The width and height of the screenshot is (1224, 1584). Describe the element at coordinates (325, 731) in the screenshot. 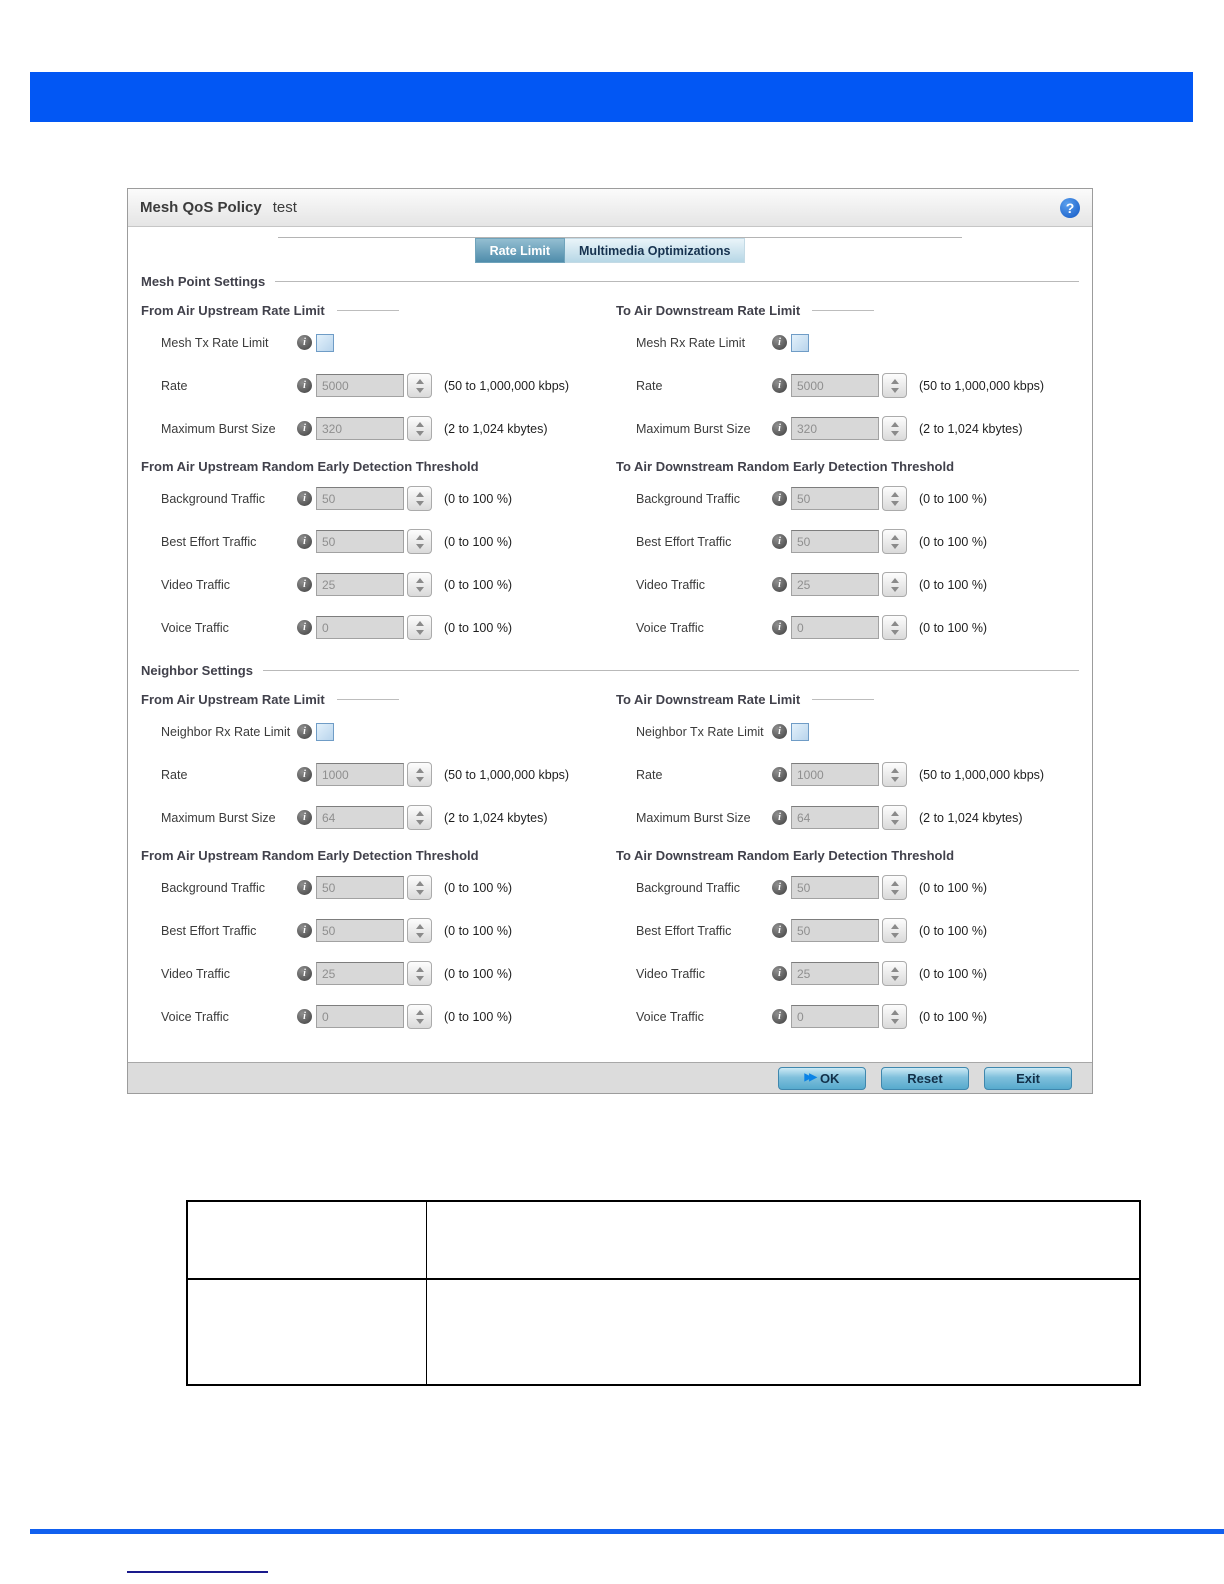

I see `neighbor-rx-rate-limit-checkbox` at that location.